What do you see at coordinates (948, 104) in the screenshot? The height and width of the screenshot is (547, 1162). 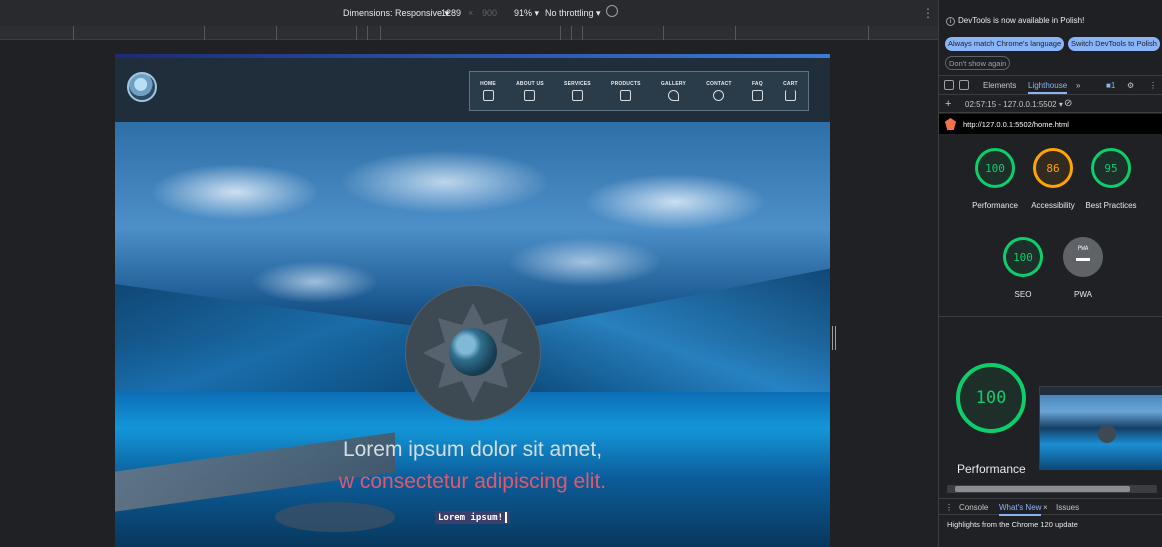 I see `new-report-button: +` at bounding box center [948, 104].